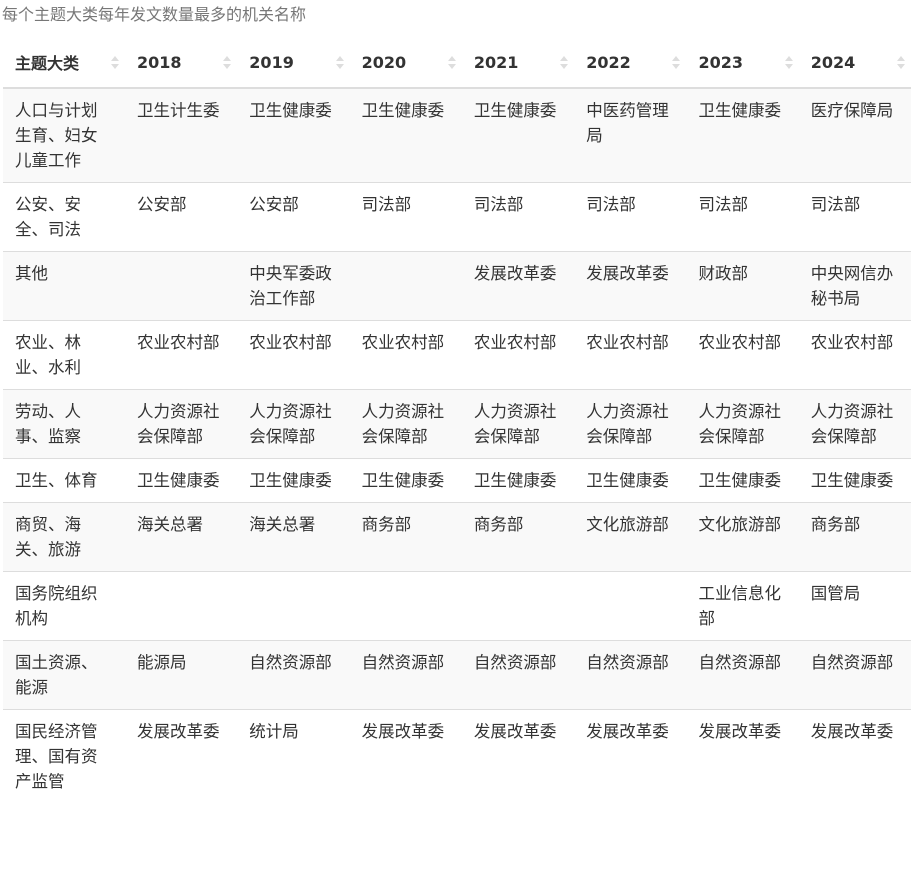 The width and height of the screenshot is (914, 891). I want to click on column-header-year: 2023, so click(742, 63).